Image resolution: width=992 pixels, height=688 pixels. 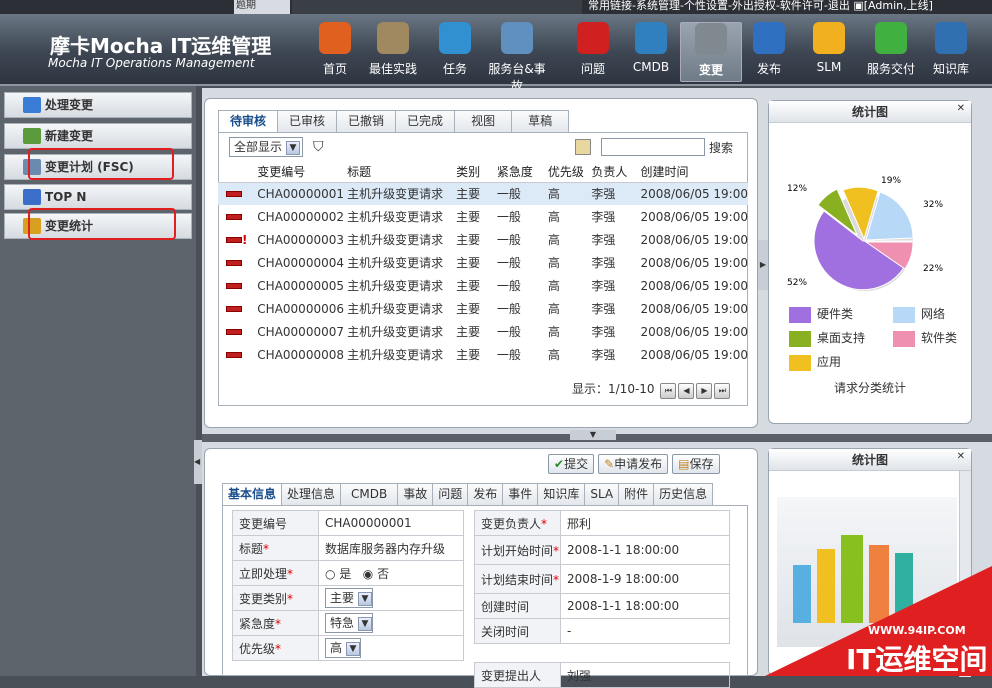 I want to click on nav-release: 发布, so click(x=769, y=52).